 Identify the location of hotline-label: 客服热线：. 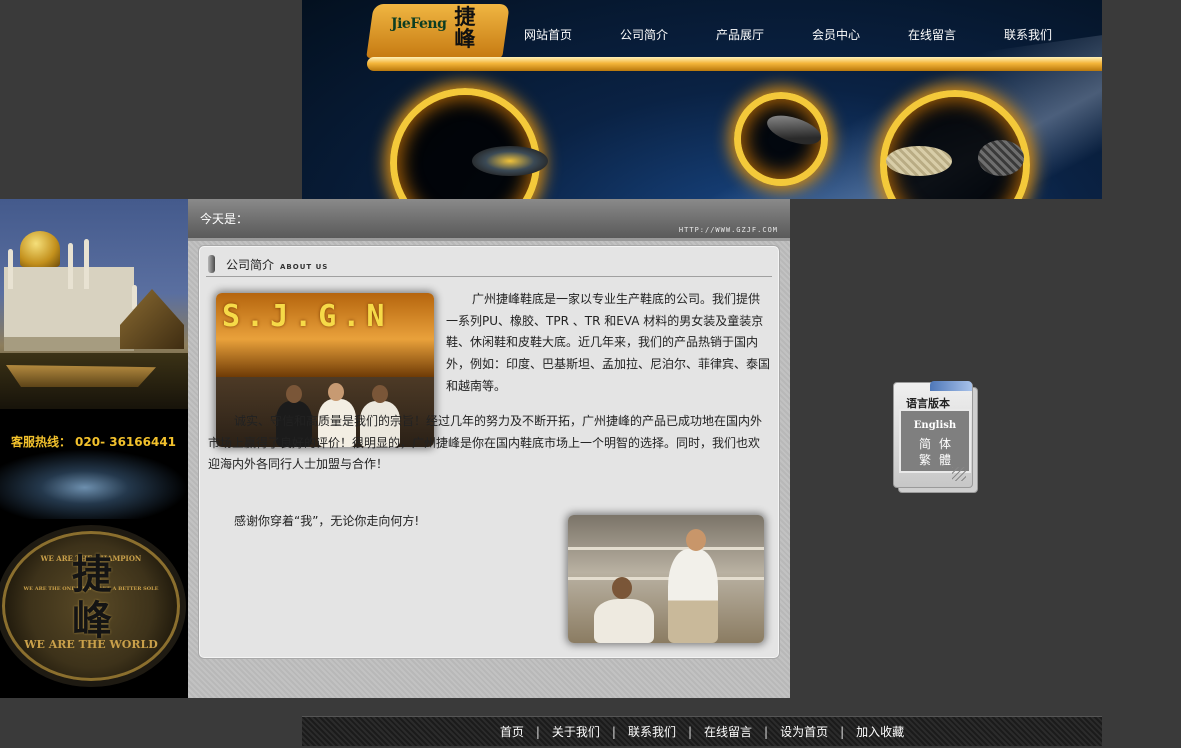
(41, 442).